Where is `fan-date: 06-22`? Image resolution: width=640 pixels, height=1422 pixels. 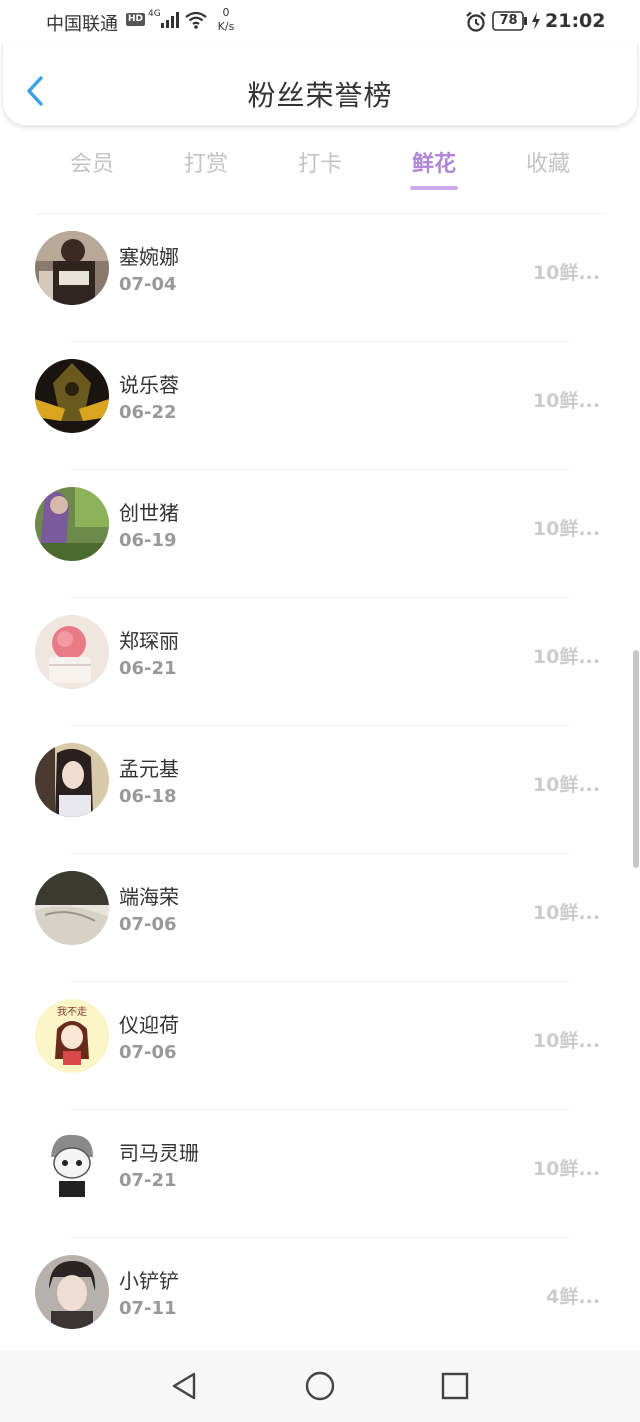 fan-date: 06-22 is located at coordinates (148, 412).